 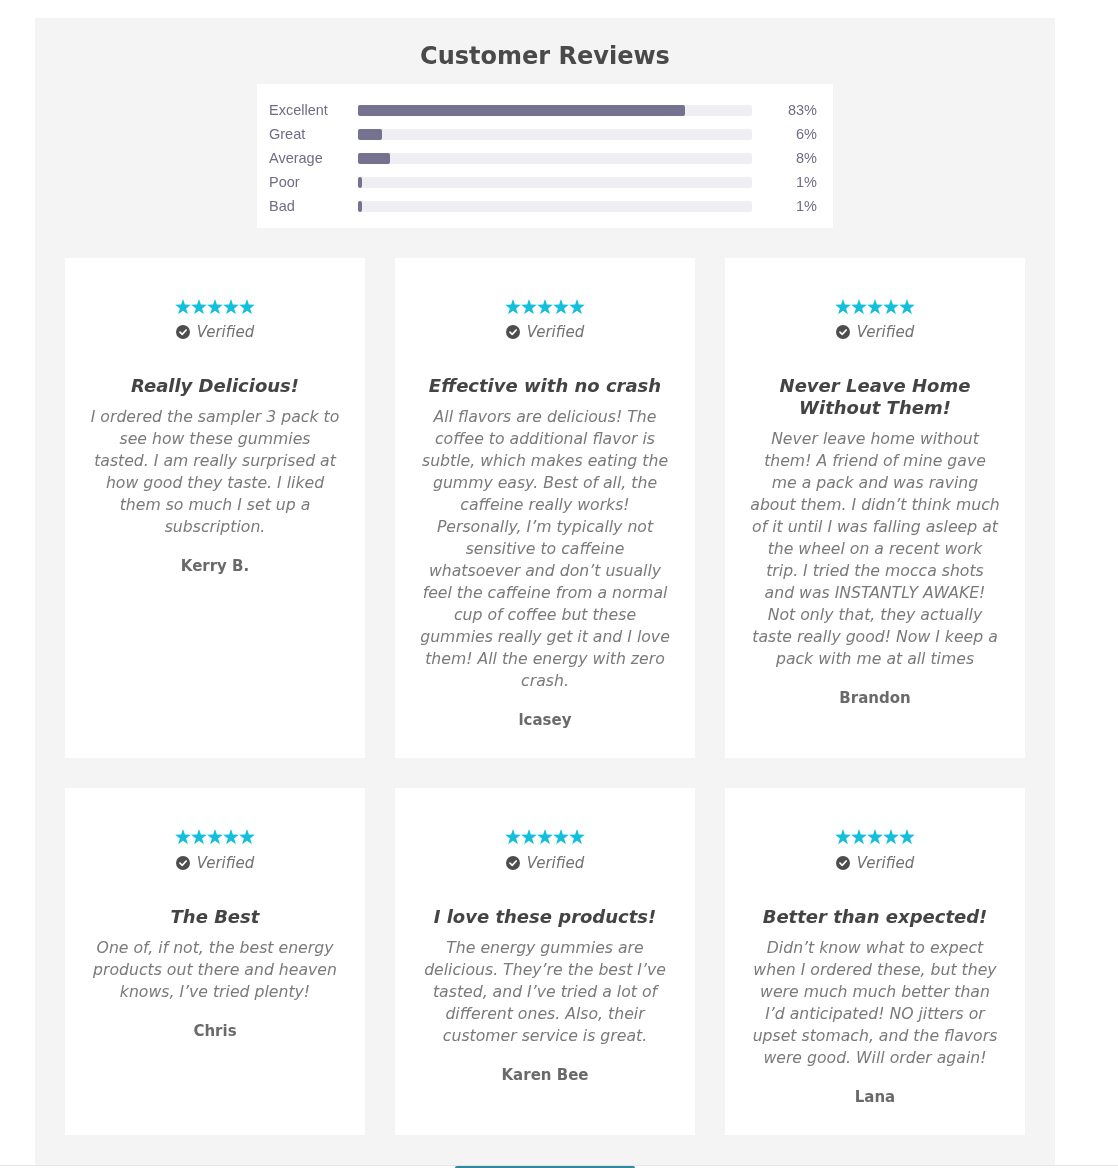 What do you see at coordinates (296, 158) in the screenshot?
I see `rating-label: Average` at bounding box center [296, 158].